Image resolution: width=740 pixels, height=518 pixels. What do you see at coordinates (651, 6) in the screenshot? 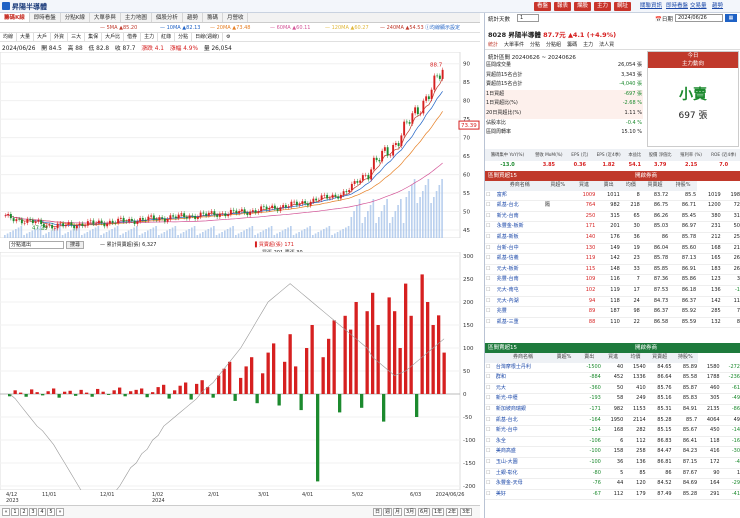
I see `link-related: 關聯資訊` at bounding box center [651, 6].